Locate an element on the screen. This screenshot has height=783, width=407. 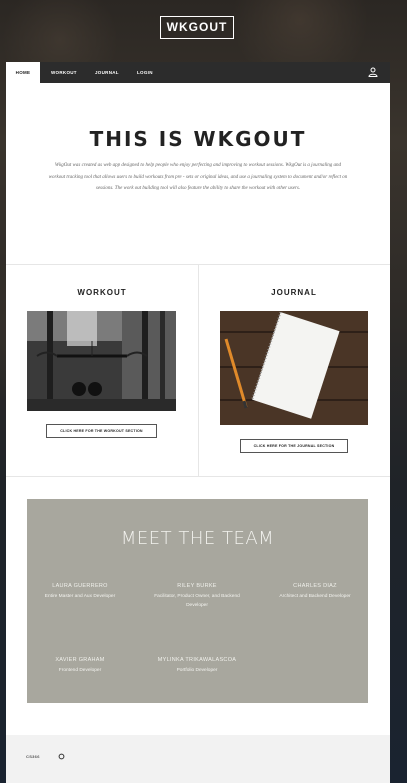
team-member: XAVIER GRAHAM Frontend Developer is located at coordinates (80, 666).